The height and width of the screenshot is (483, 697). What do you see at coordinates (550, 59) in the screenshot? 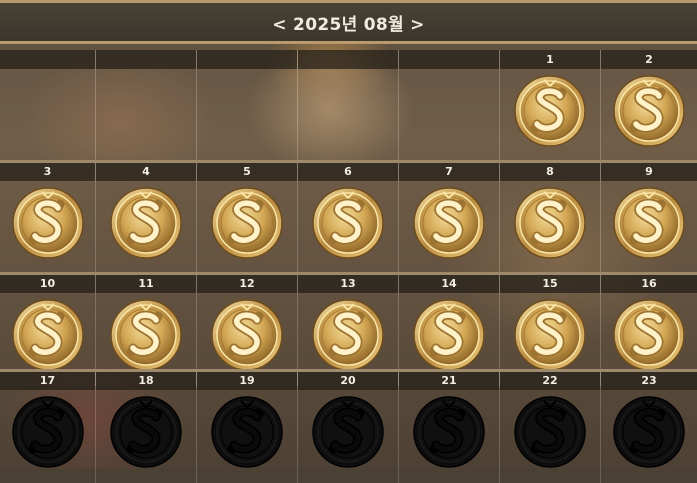
I see `day-number: 1` at bounding box center [550, 59].